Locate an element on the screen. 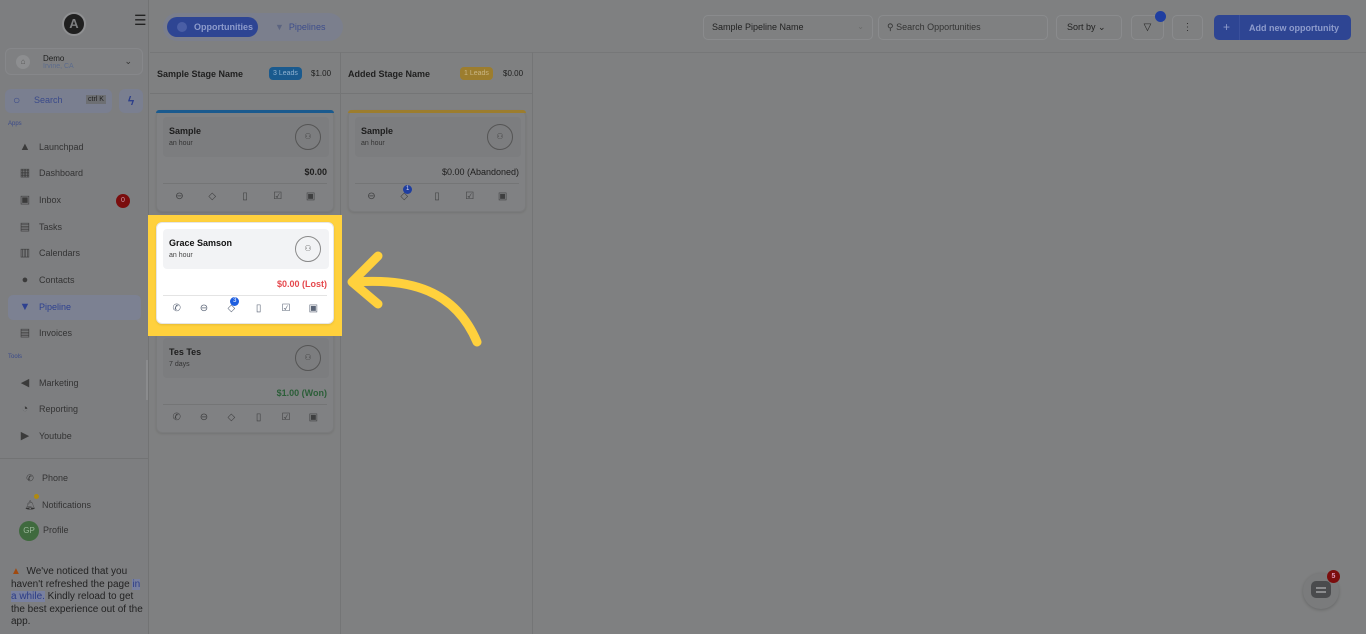 This screenshot has width=1366, height=634. card-amount: $0.00 (Abandoned) is located at coordinates (480, 172).